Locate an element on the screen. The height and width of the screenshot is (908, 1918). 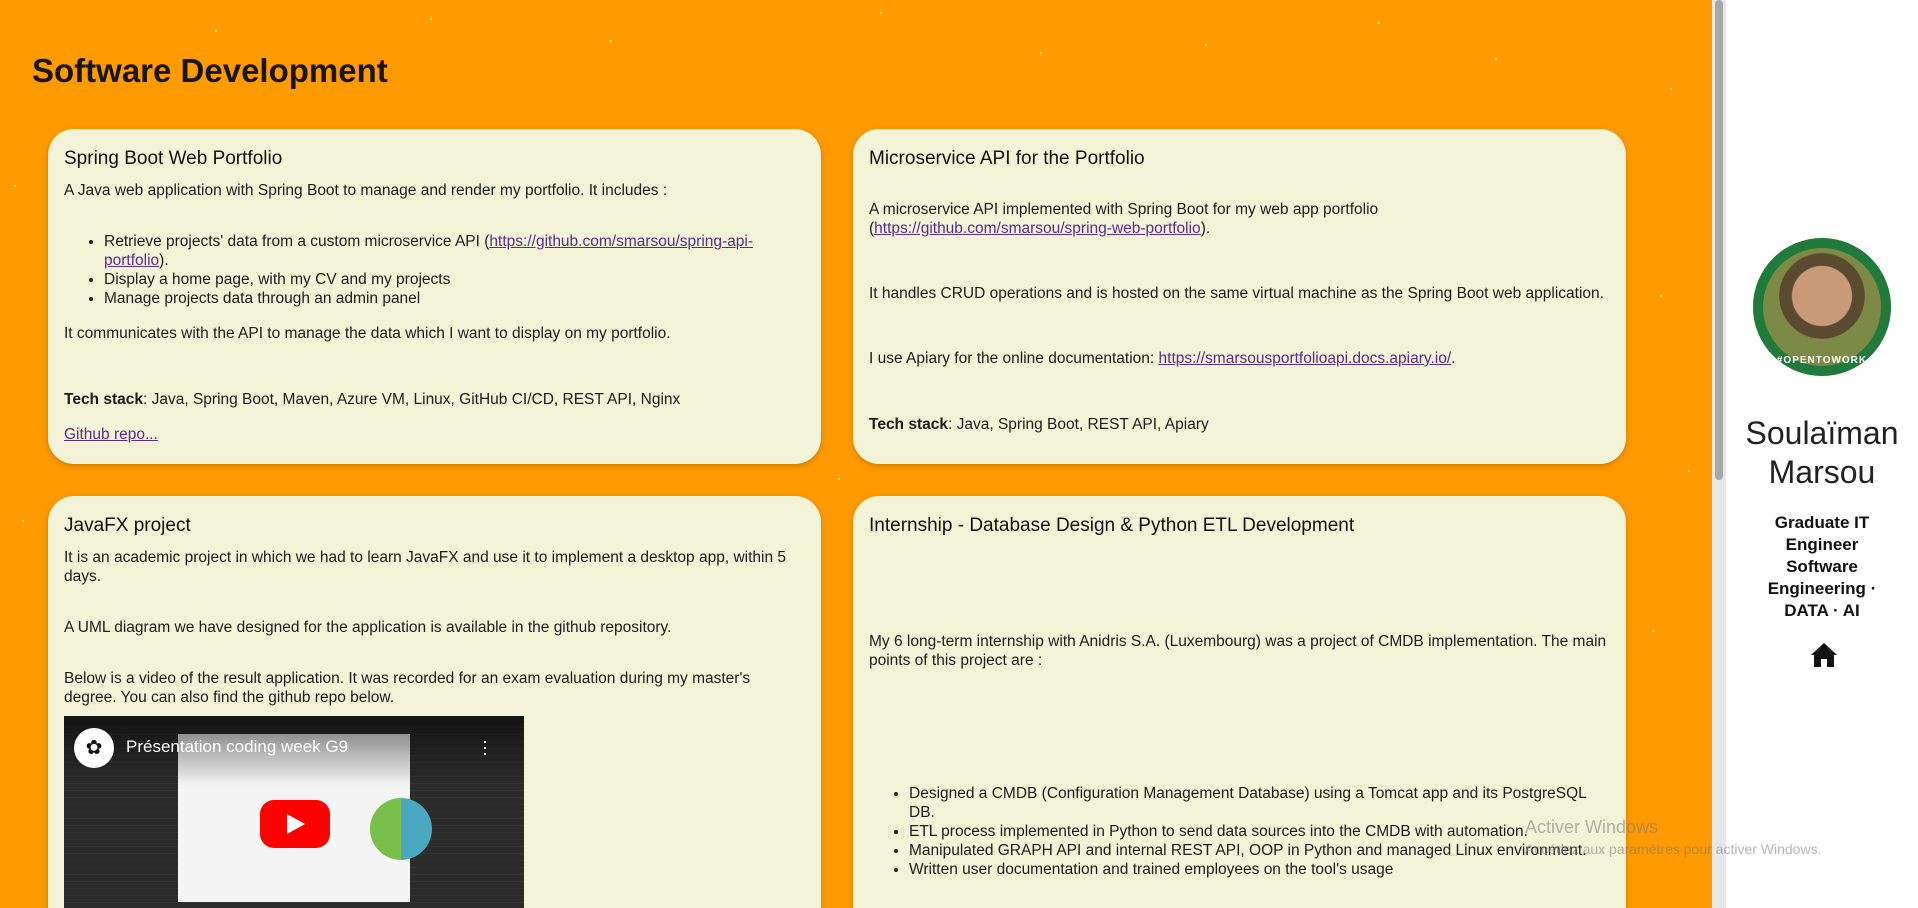
home-icon is located at coordinates (1824, 655).